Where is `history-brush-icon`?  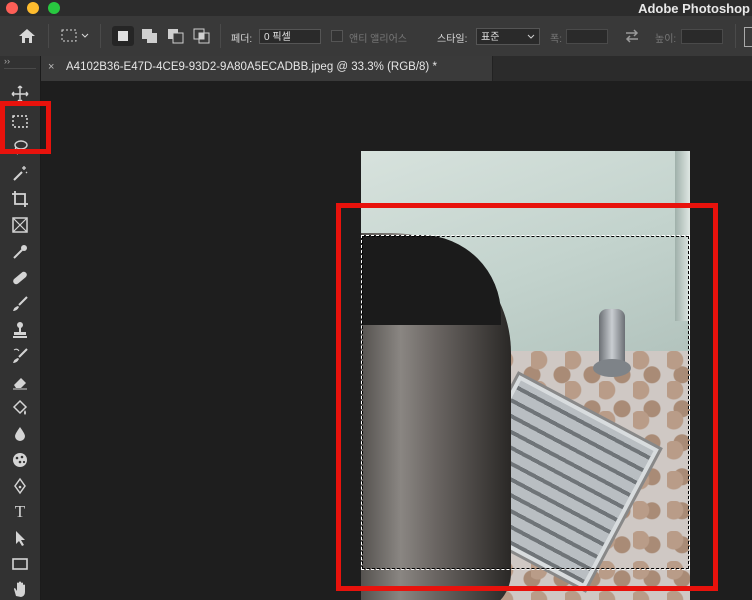 history-brush-icon is located at coordinates (20, 355).